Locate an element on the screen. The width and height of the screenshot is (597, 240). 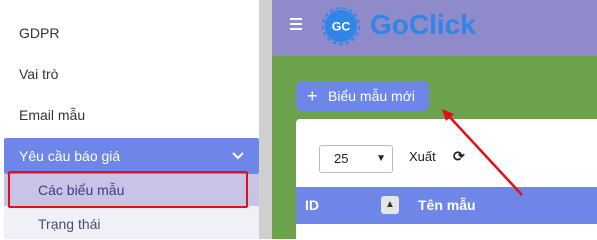
logo-mark: GC is located at coordinates (341, 27).